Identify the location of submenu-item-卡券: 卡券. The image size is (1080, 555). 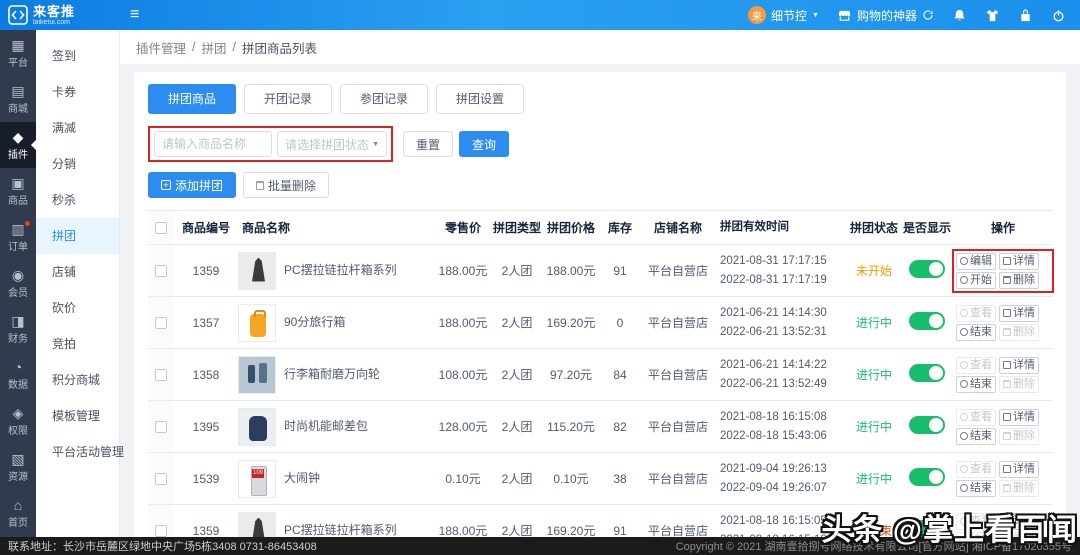
(77, 92).